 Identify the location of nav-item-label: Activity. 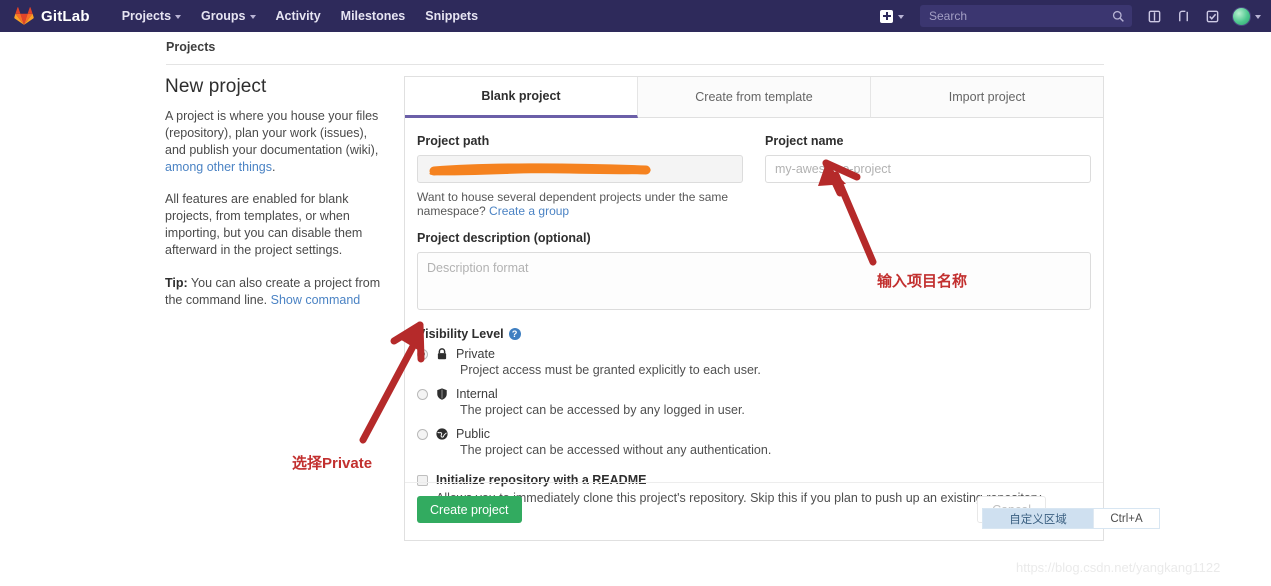
(298, 16).